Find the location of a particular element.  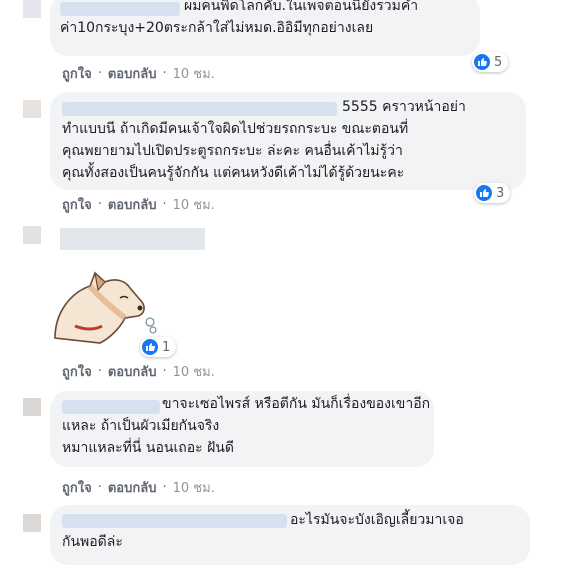

reaction-count: 5 is located at coordinates (490, 62).